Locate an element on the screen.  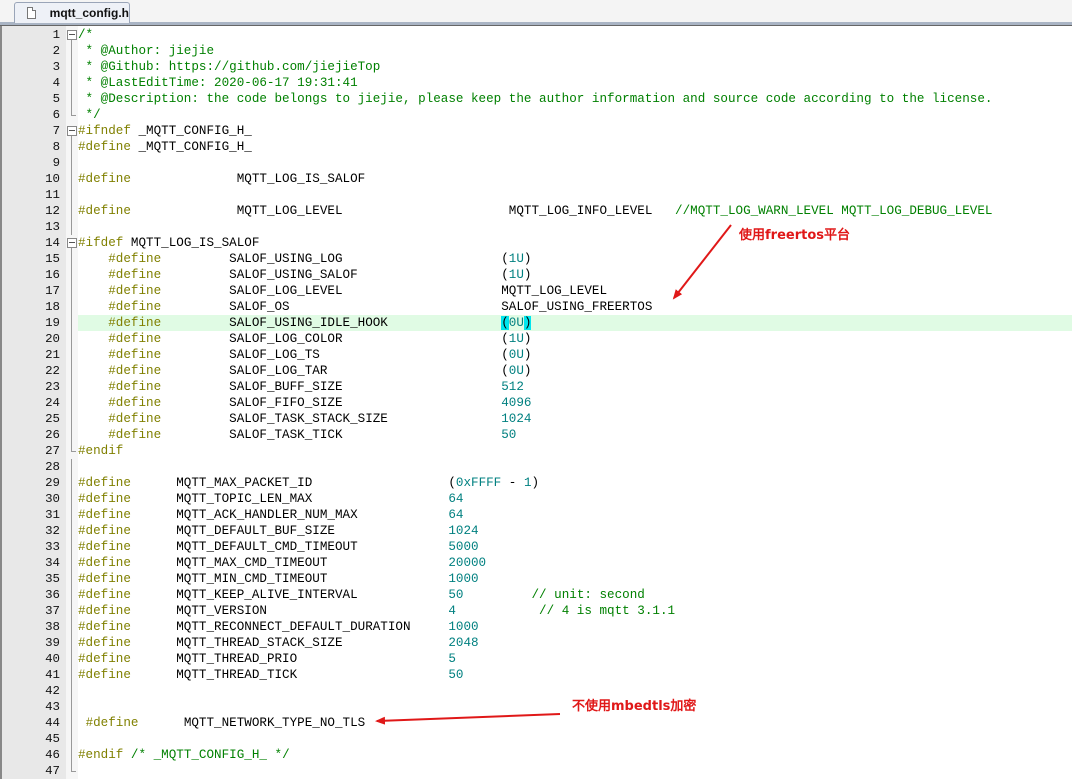
code-line: 16 #define SALOF_USING_SALOF (1U) is located at coordinates (536, 275).